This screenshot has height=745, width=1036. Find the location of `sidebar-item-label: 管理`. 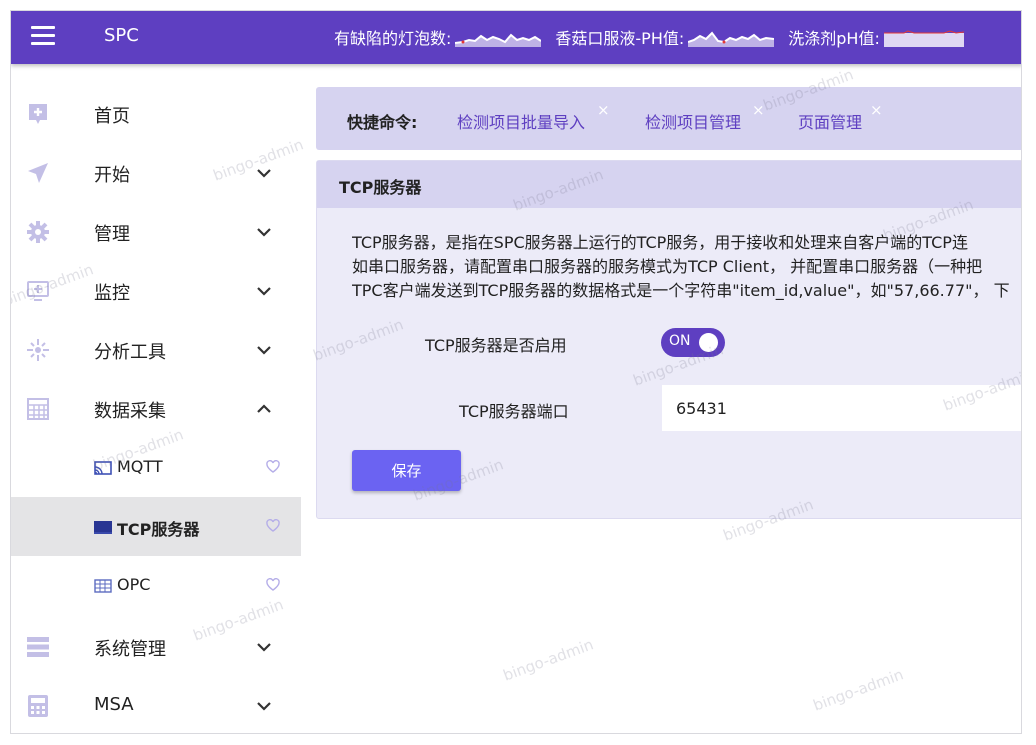

sidebar-item-label: 管理 is located at coordinates (112, 234).